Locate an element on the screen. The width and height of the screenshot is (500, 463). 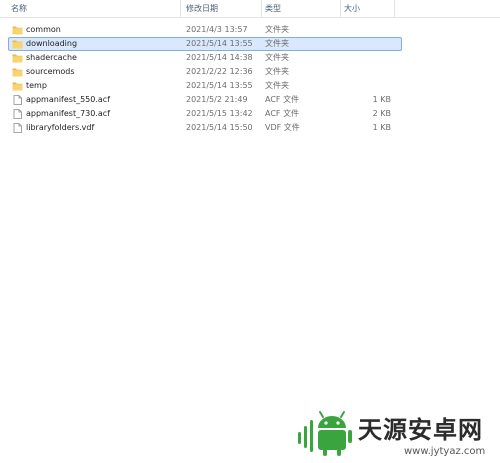
column-header-date: 修改日期 is located at coordinates (221, 8).